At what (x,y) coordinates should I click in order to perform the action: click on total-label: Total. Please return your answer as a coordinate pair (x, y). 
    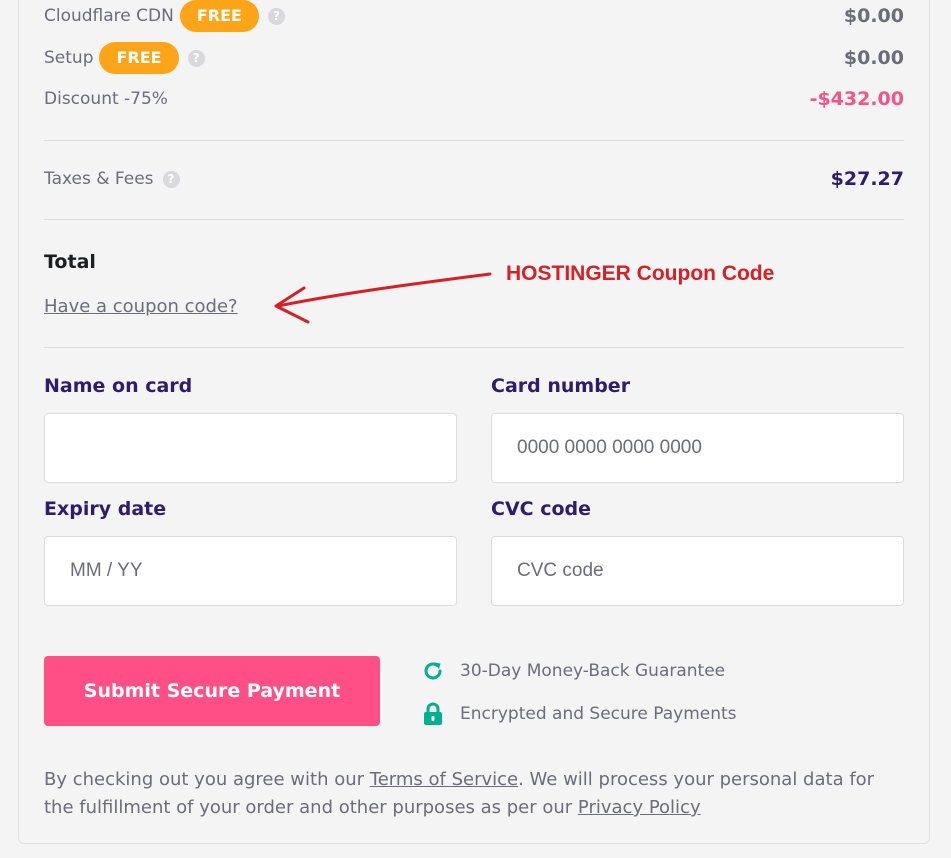
    Looking at the image, I should click on (70, 262).